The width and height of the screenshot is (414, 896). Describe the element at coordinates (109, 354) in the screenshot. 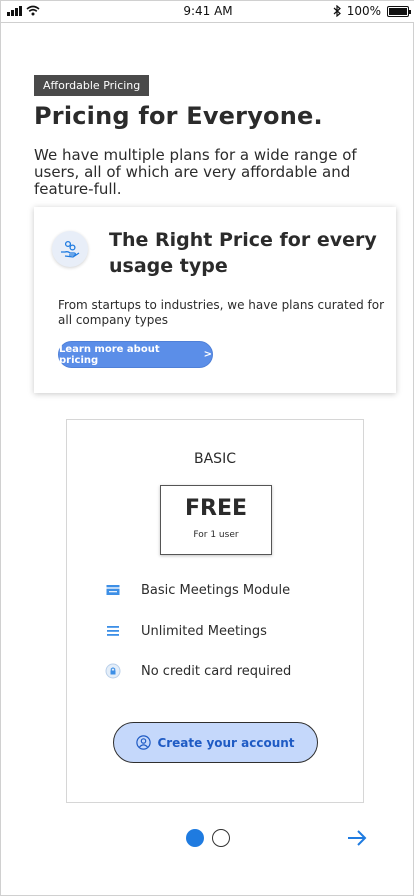

I see `learn-more-label: Learn more about pricing` at that location.